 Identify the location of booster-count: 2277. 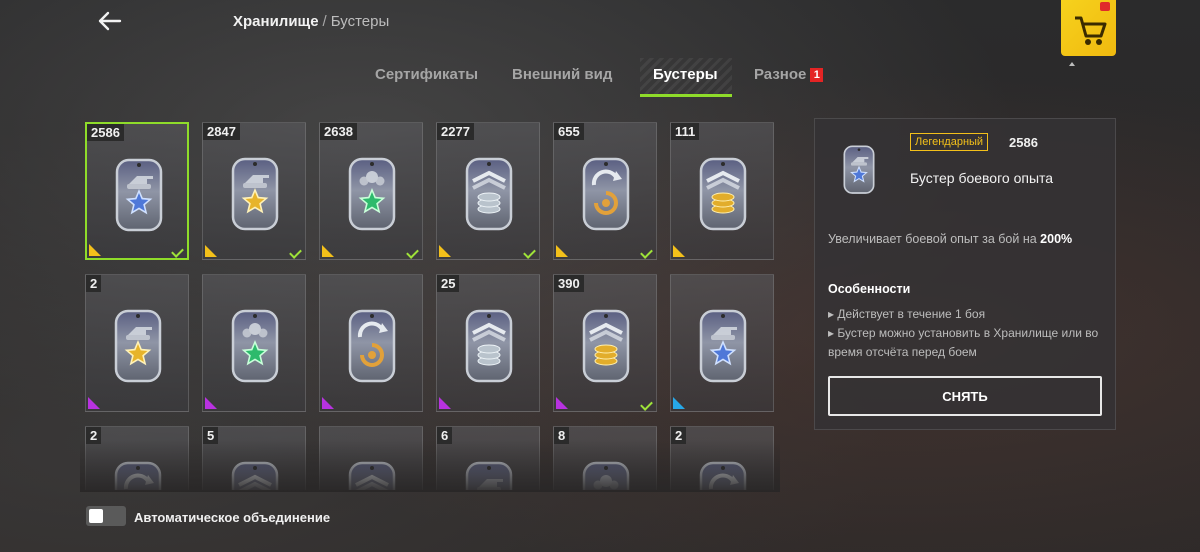
(455, 131).